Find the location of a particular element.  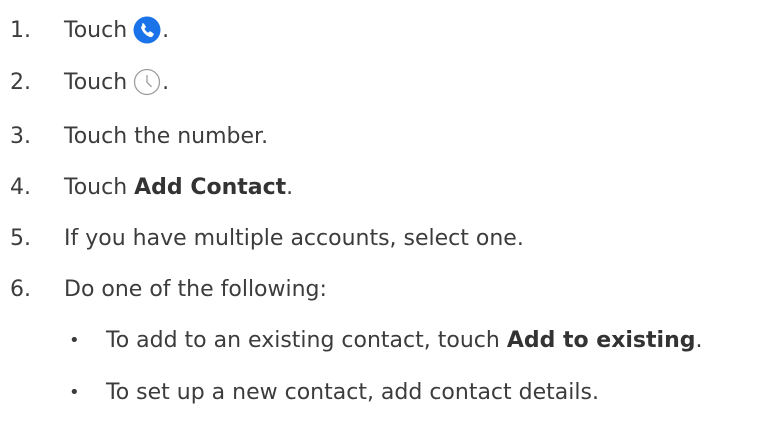

step-text: Touch Add Contact . is located at coordinates (178, 187).